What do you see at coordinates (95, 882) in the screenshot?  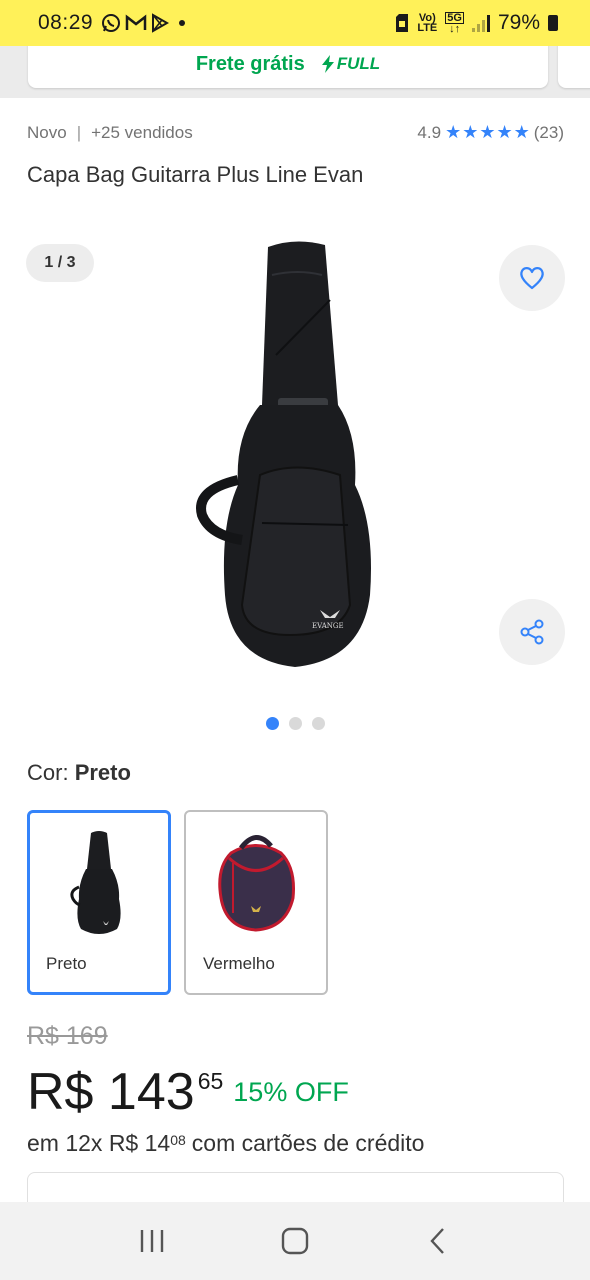 I see `black-bag-thumbnail` at bounding box center [95, 882].